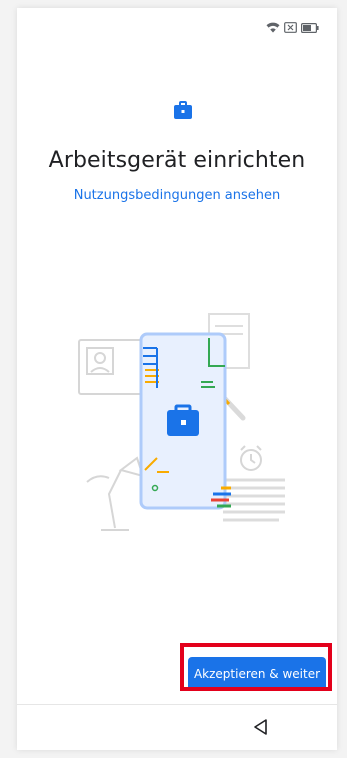  What do you see at coordinates (115, 493) in the screenshot?
I see `desk-lamp-graphic` at bounding box center [115, 493].